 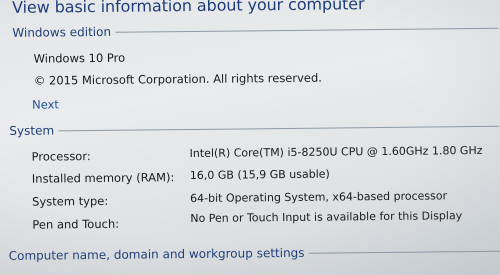 What do you see at coordinates (32, 130) in the screenshot?
I see `system-header-label: System` at bounding box center [32, 130].